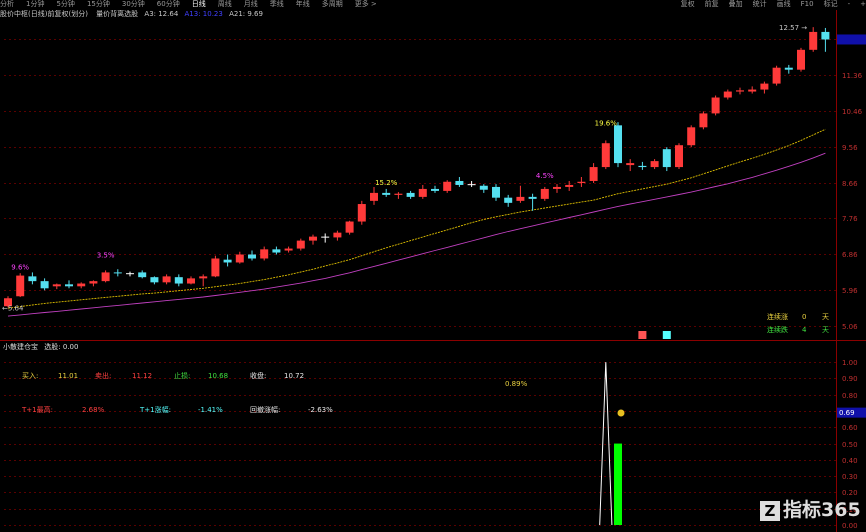 The image size is (866, 532). What do you see at coordinates (850, 327) in the screenshot?
I see `main-y-tick-label: 5.06` at bounding box center [850, 327].